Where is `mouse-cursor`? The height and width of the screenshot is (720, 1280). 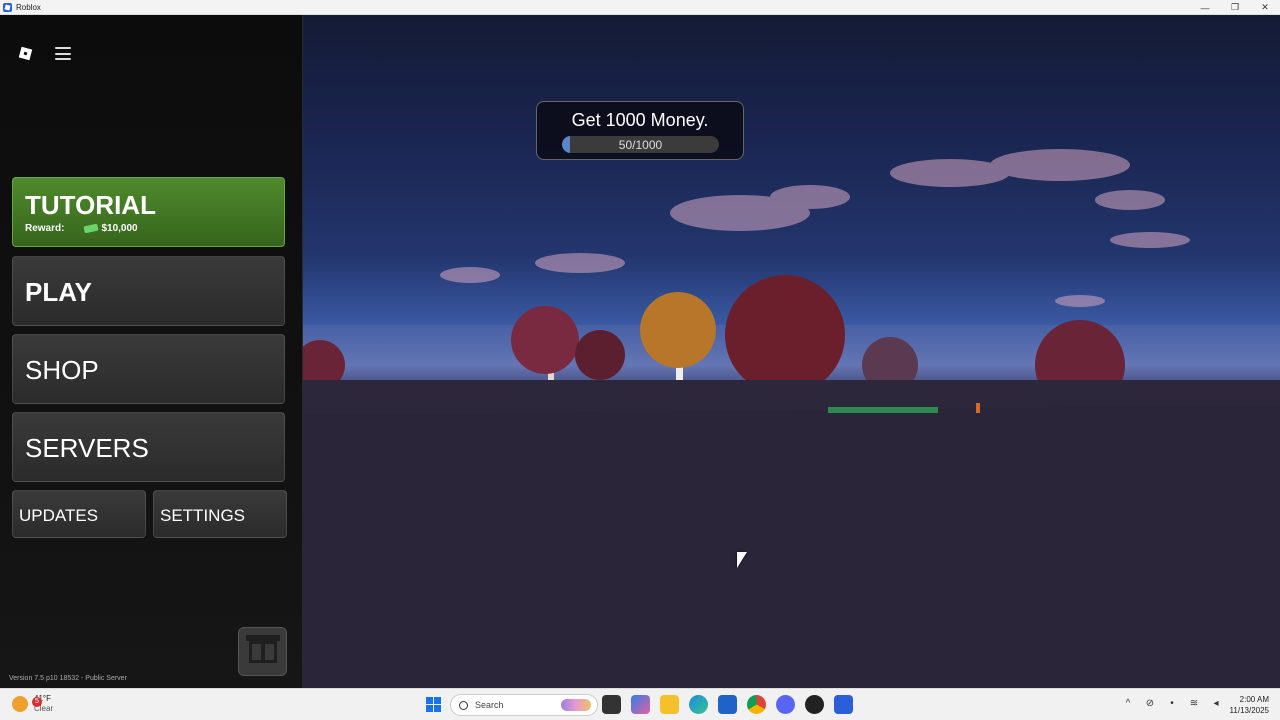 mouse-cursor is located at coordinates (742, 560).